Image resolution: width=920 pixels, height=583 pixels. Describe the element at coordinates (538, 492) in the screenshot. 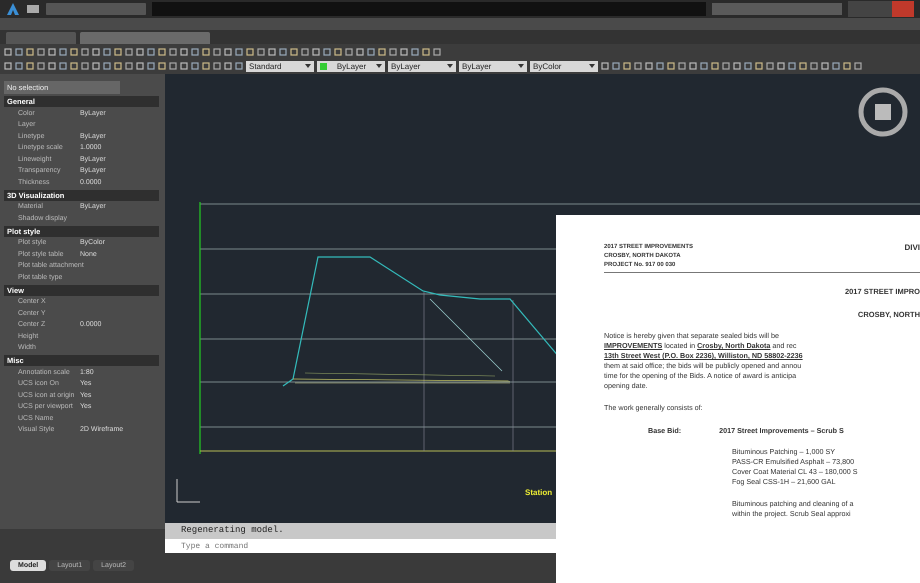

I see `axis-label: Station` at that location.